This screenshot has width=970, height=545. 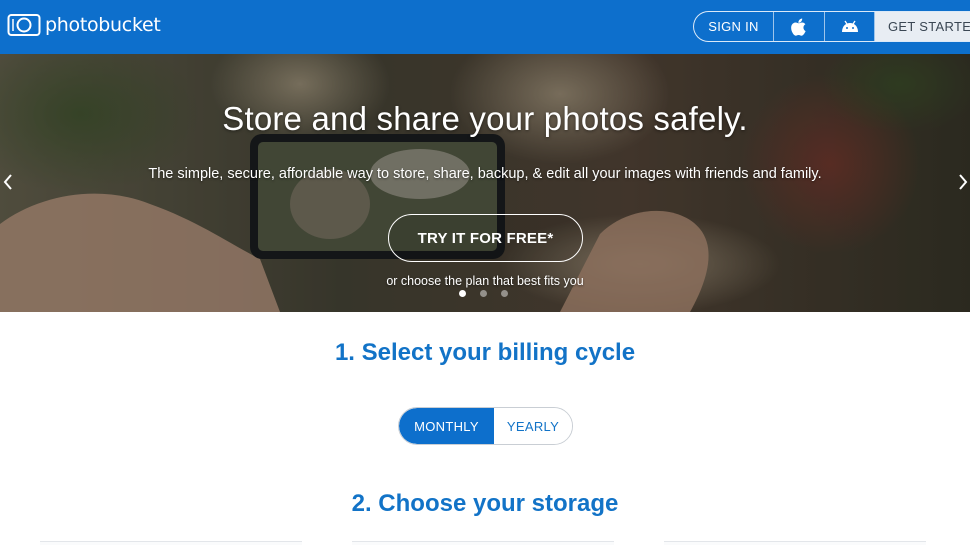 I want to click on ios-app-button, so click(x=799, y=26).